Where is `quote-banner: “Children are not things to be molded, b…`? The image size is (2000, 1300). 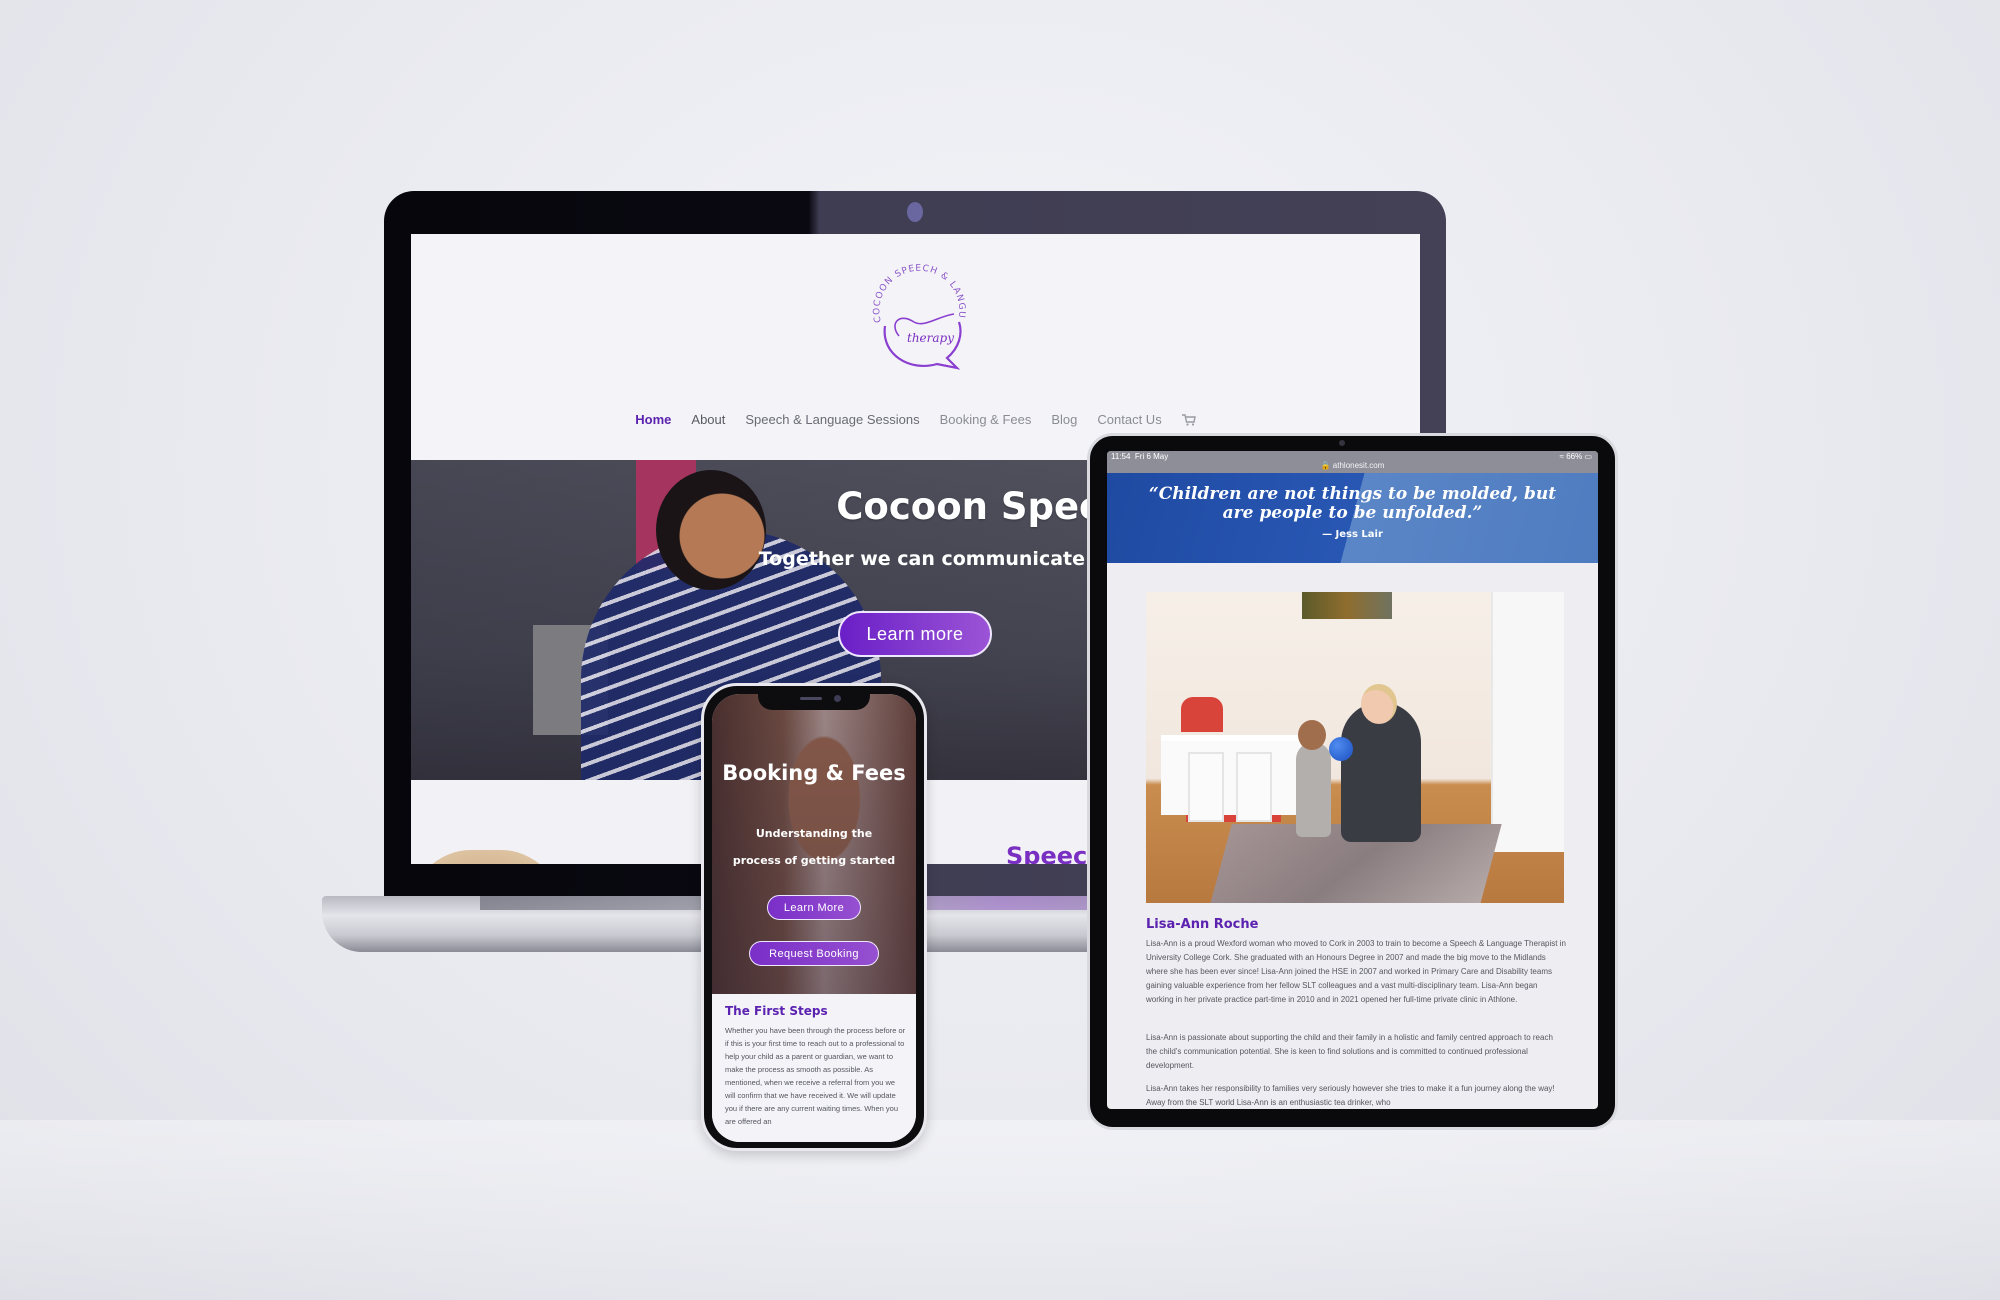 quote-banner: “Children are not things to be molded, b… is located at coordinates (1352, 518).